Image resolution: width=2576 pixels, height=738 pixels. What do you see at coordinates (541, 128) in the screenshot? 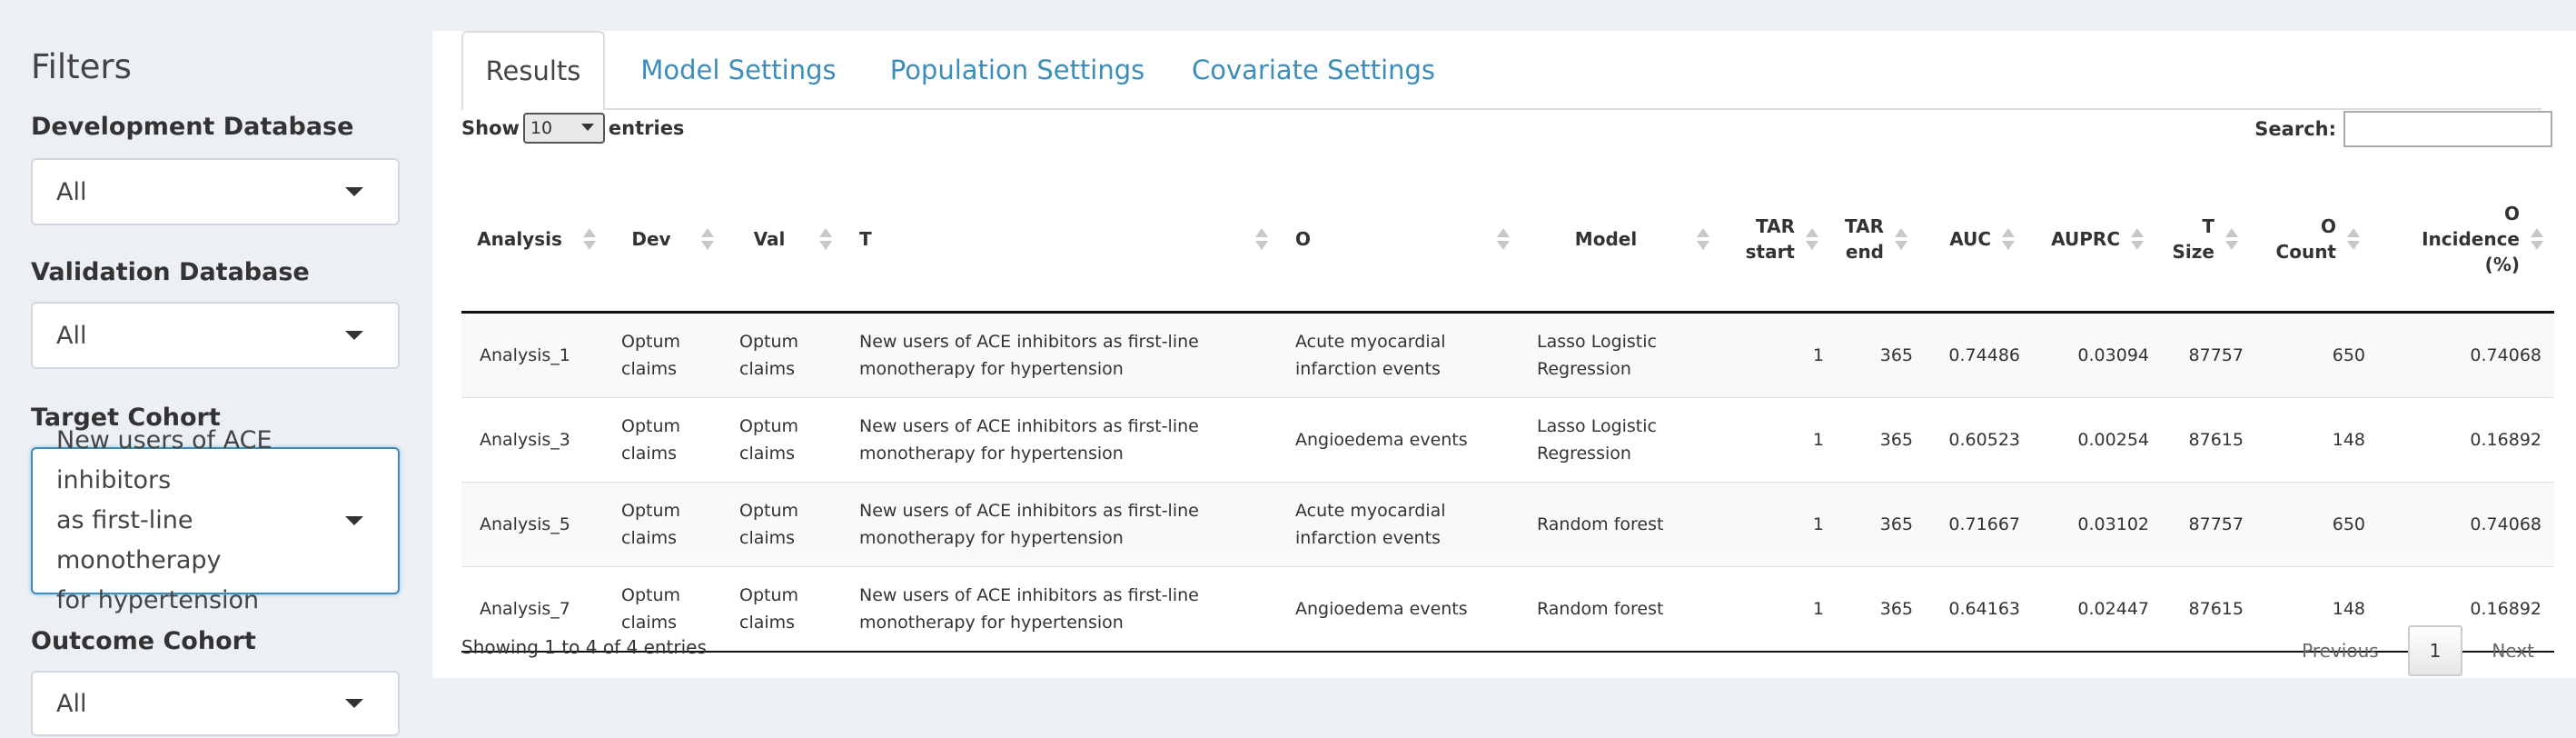
I see `page-length-value: 10` at bounding box center [541, 128].